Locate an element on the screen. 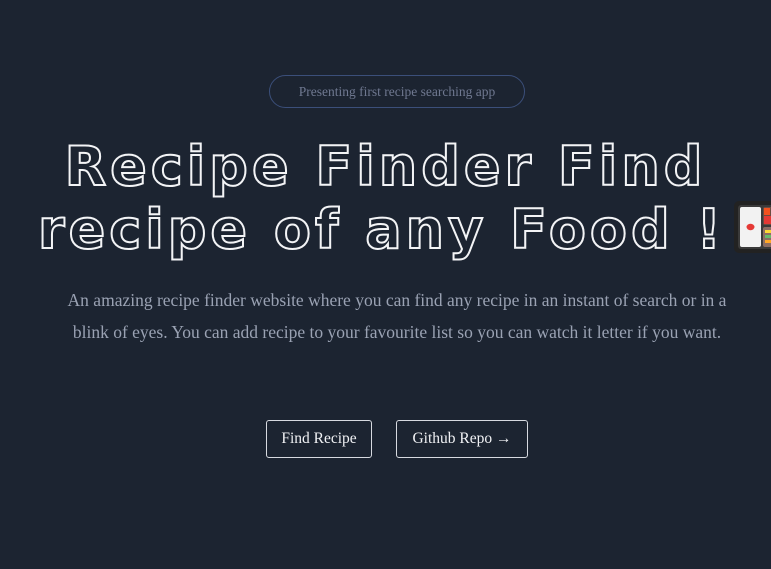 Image resolution: width=771 pixels, height=569 pixels. headline-line-2: recipe of any Food ! is located at coordinates (385, 230).